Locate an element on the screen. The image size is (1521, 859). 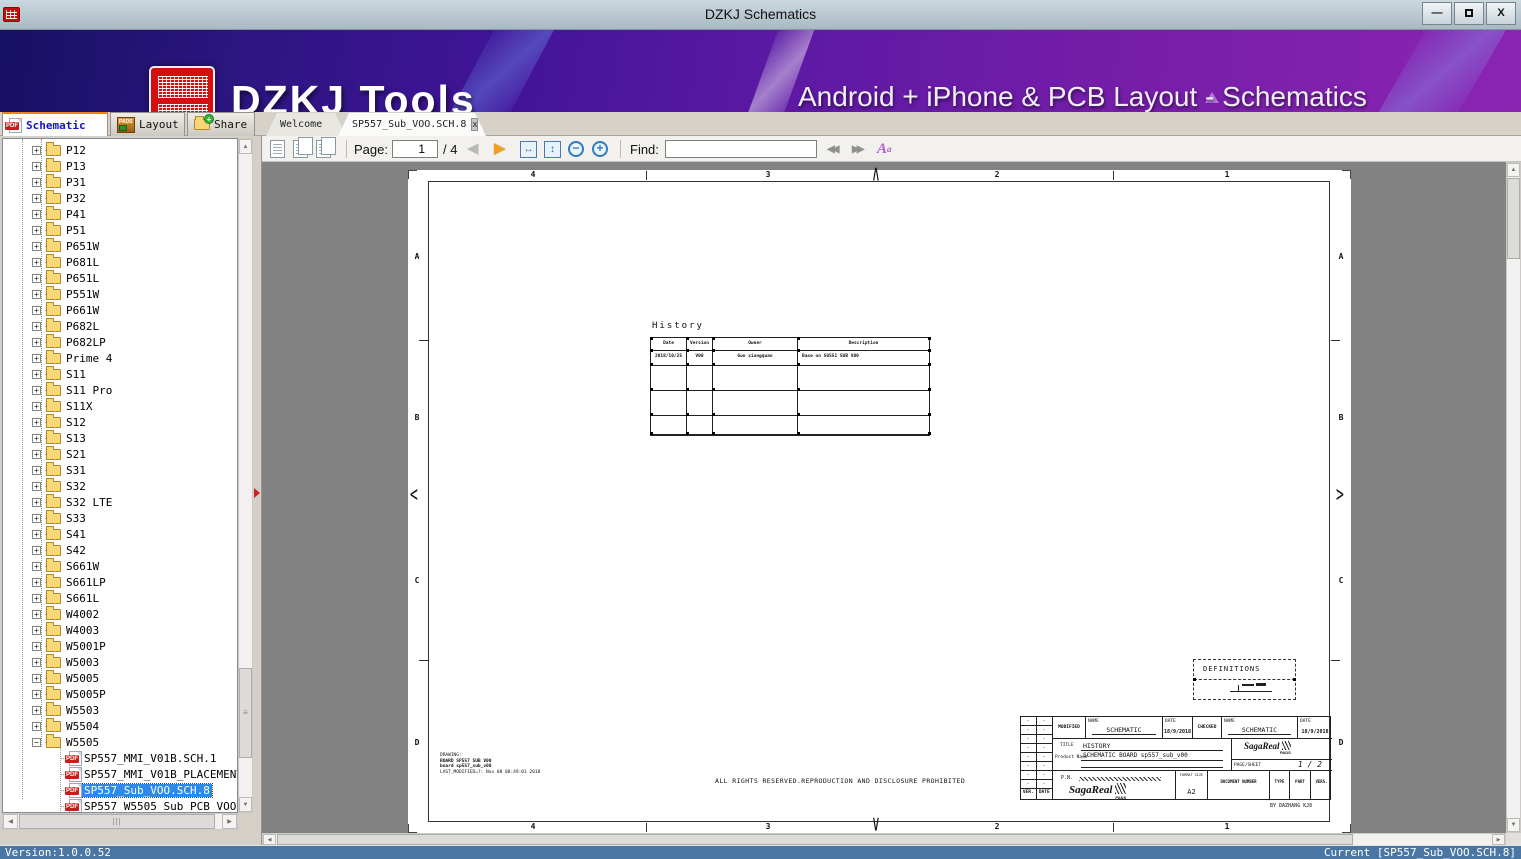
tree-folder: + W5003 is located at coordinates (120, 661).